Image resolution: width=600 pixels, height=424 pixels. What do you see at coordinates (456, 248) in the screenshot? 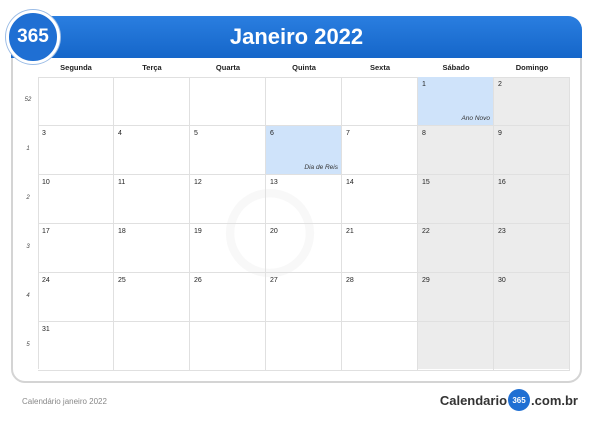
I see `day-cell-22: 22` at bounding box center [456, 248].